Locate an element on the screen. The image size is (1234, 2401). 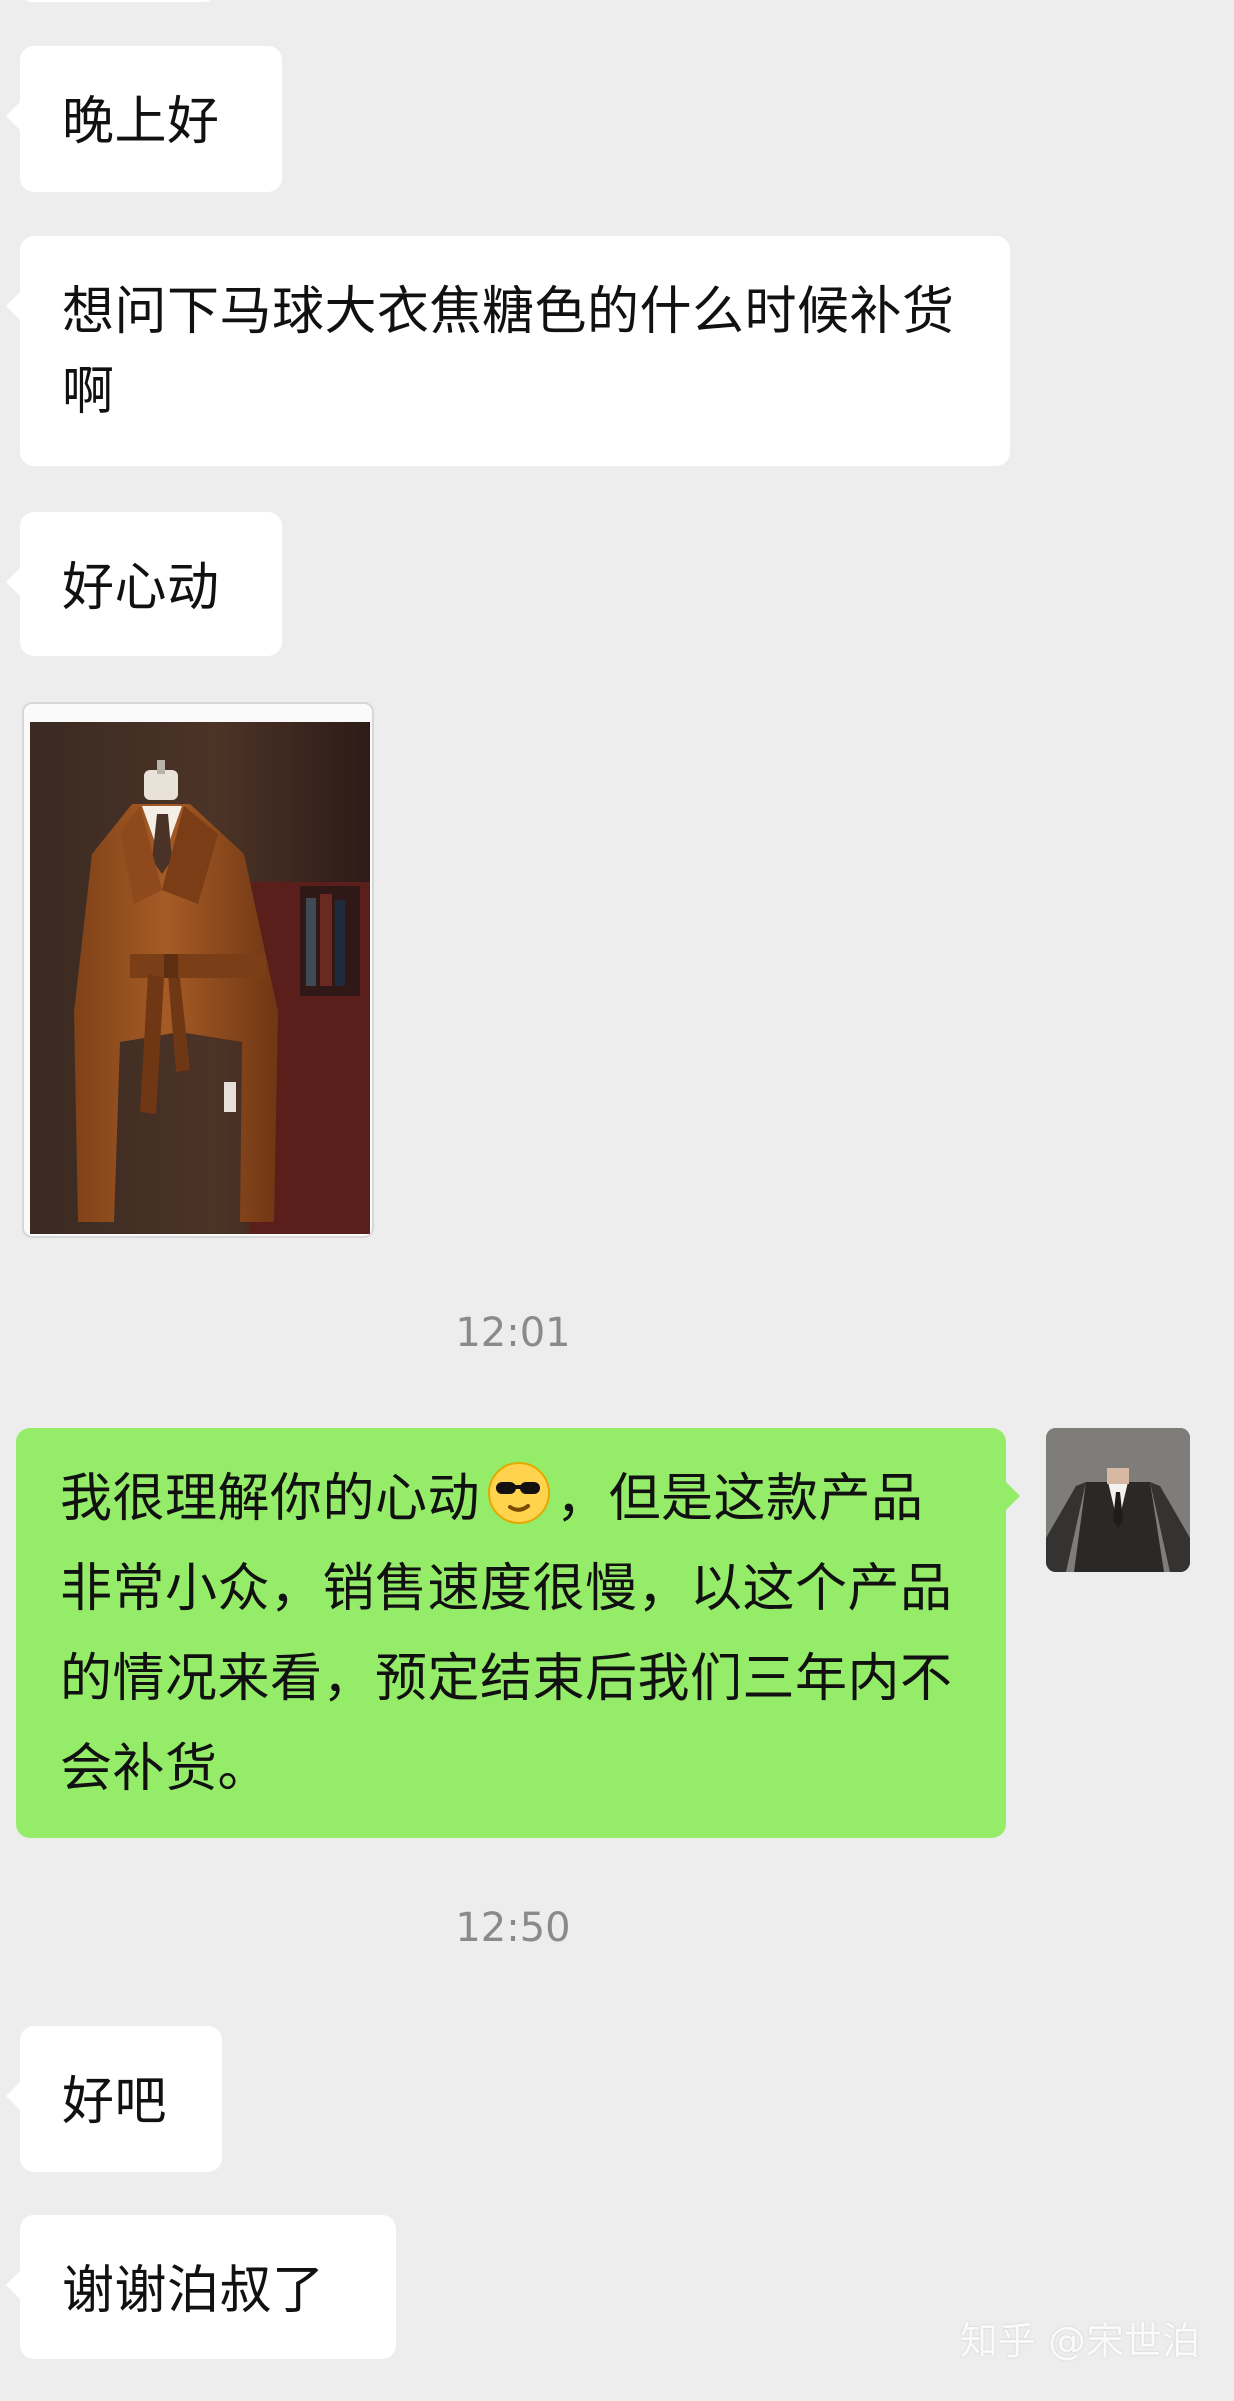
message-bubble-incoming: 好心动 is located at coordinates (144, 584).